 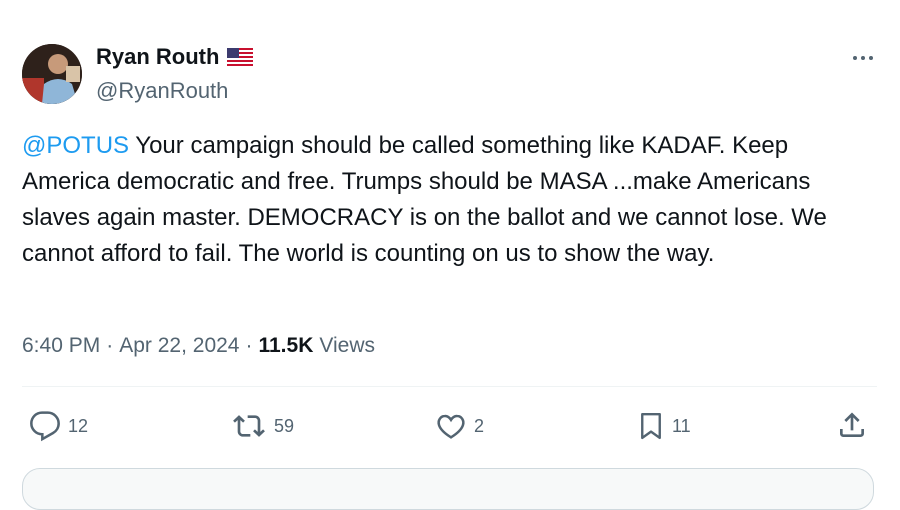 I want to click on tweet-time: 6:40 PM, so click(x=61, y=346).